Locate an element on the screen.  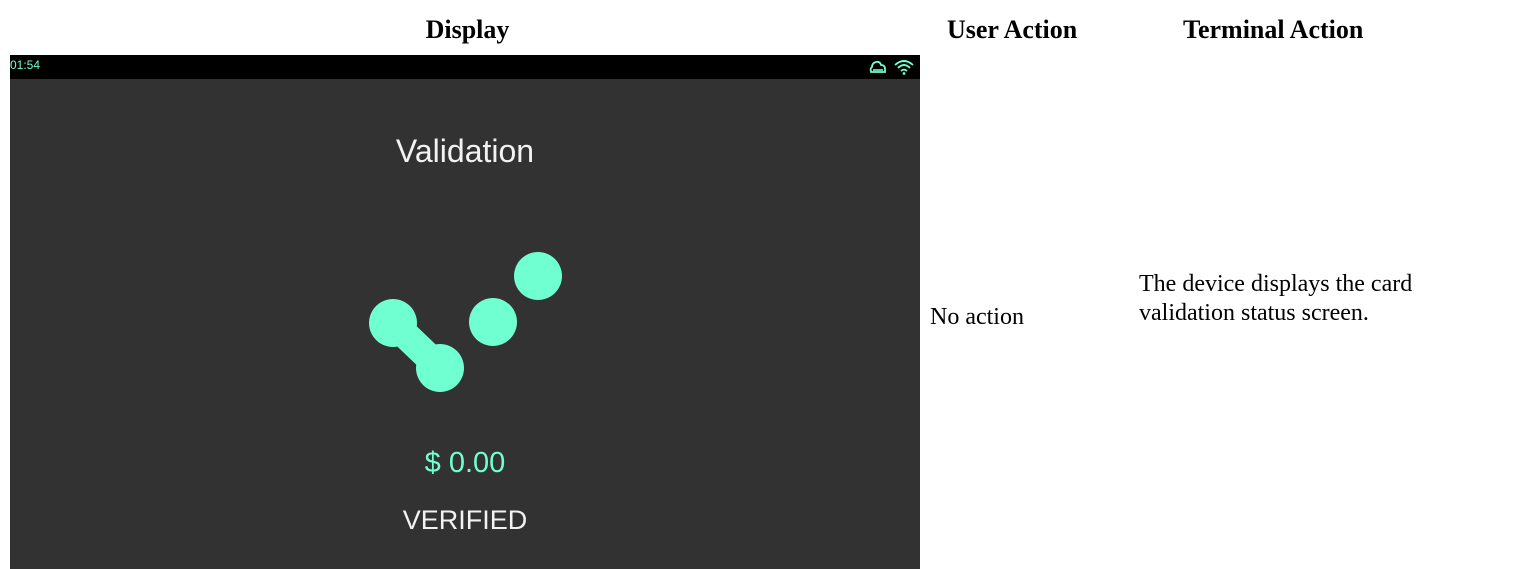
verification-status: VERIFIED is located at coordinates (465, 520).